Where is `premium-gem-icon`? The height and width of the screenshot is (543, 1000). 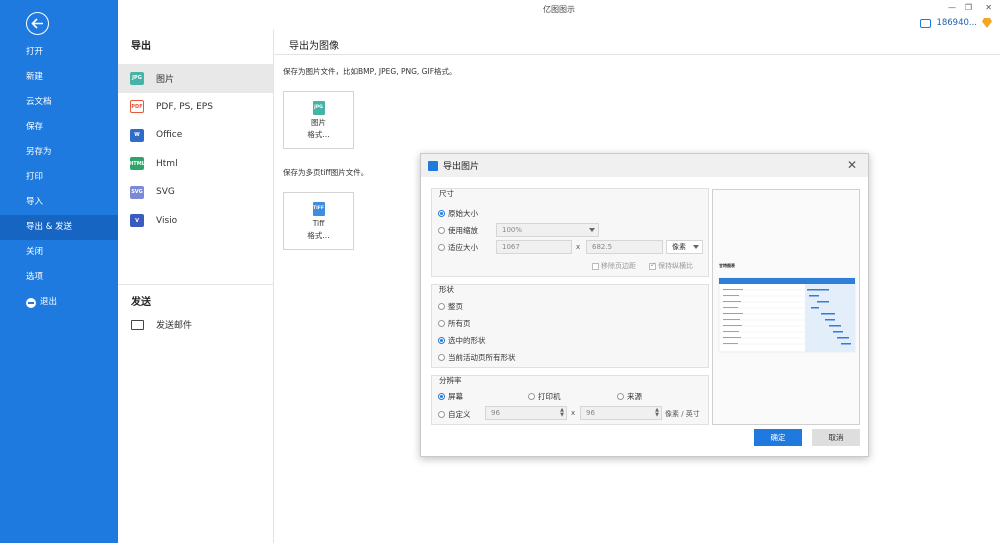
premium-gem-icon is located at coordinates (987, 23).